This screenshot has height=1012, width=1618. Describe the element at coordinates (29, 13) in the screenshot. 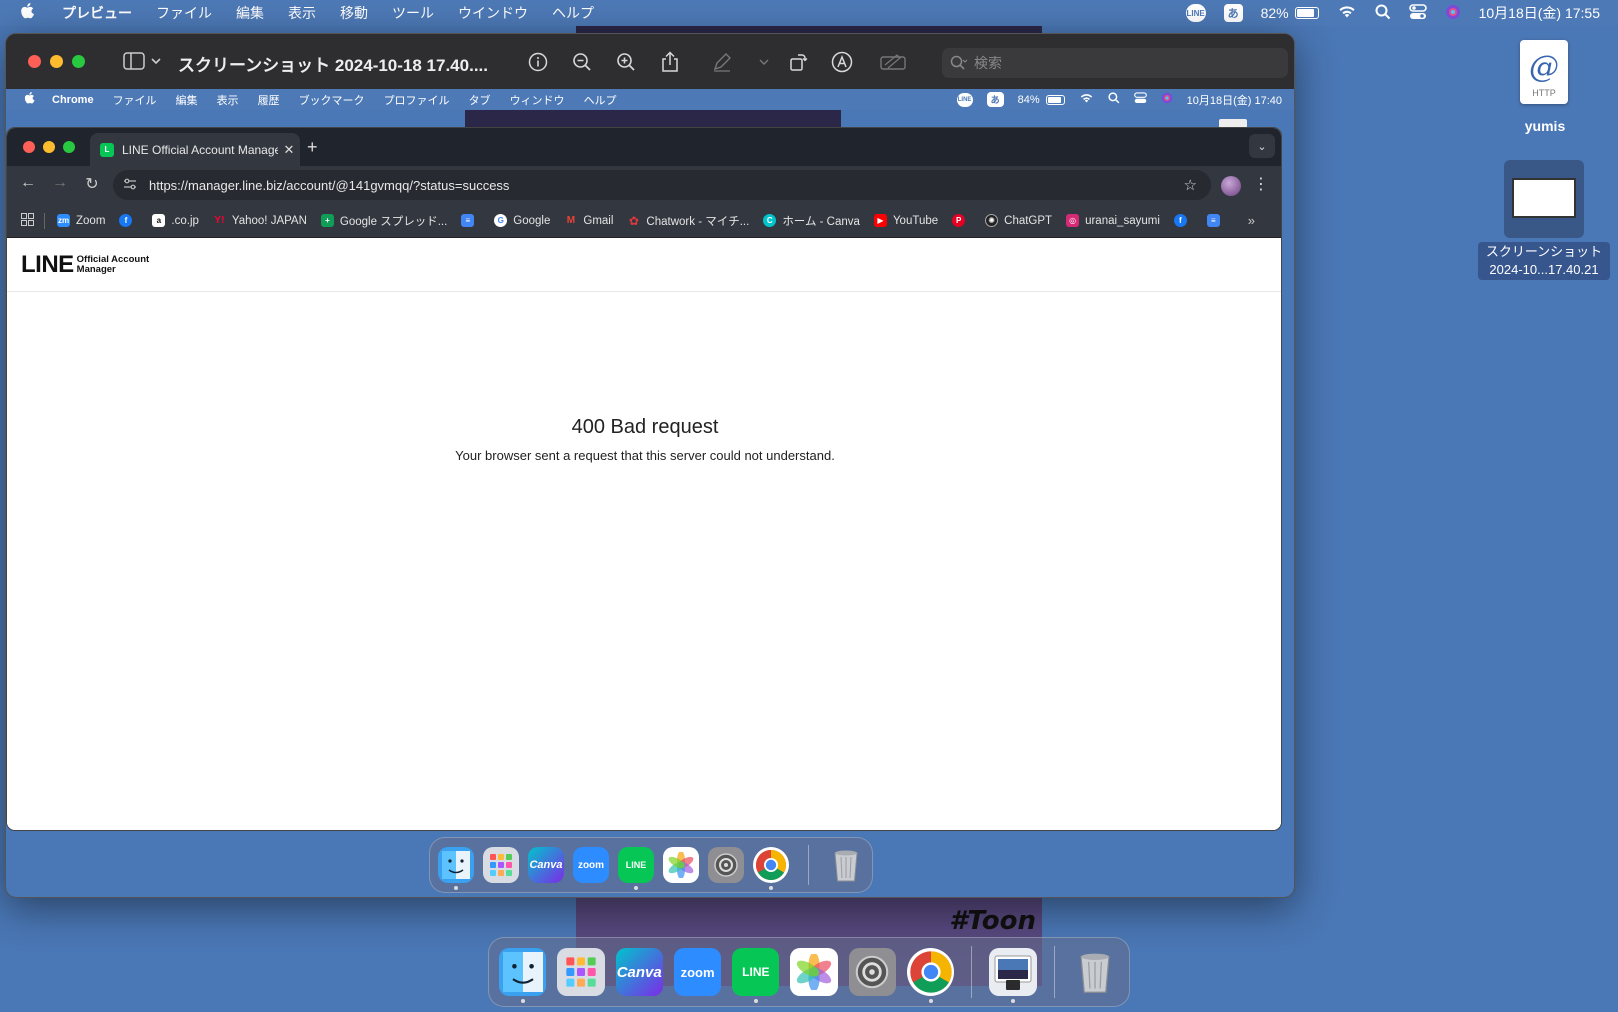

I see `apple-menu-icon` at that location.